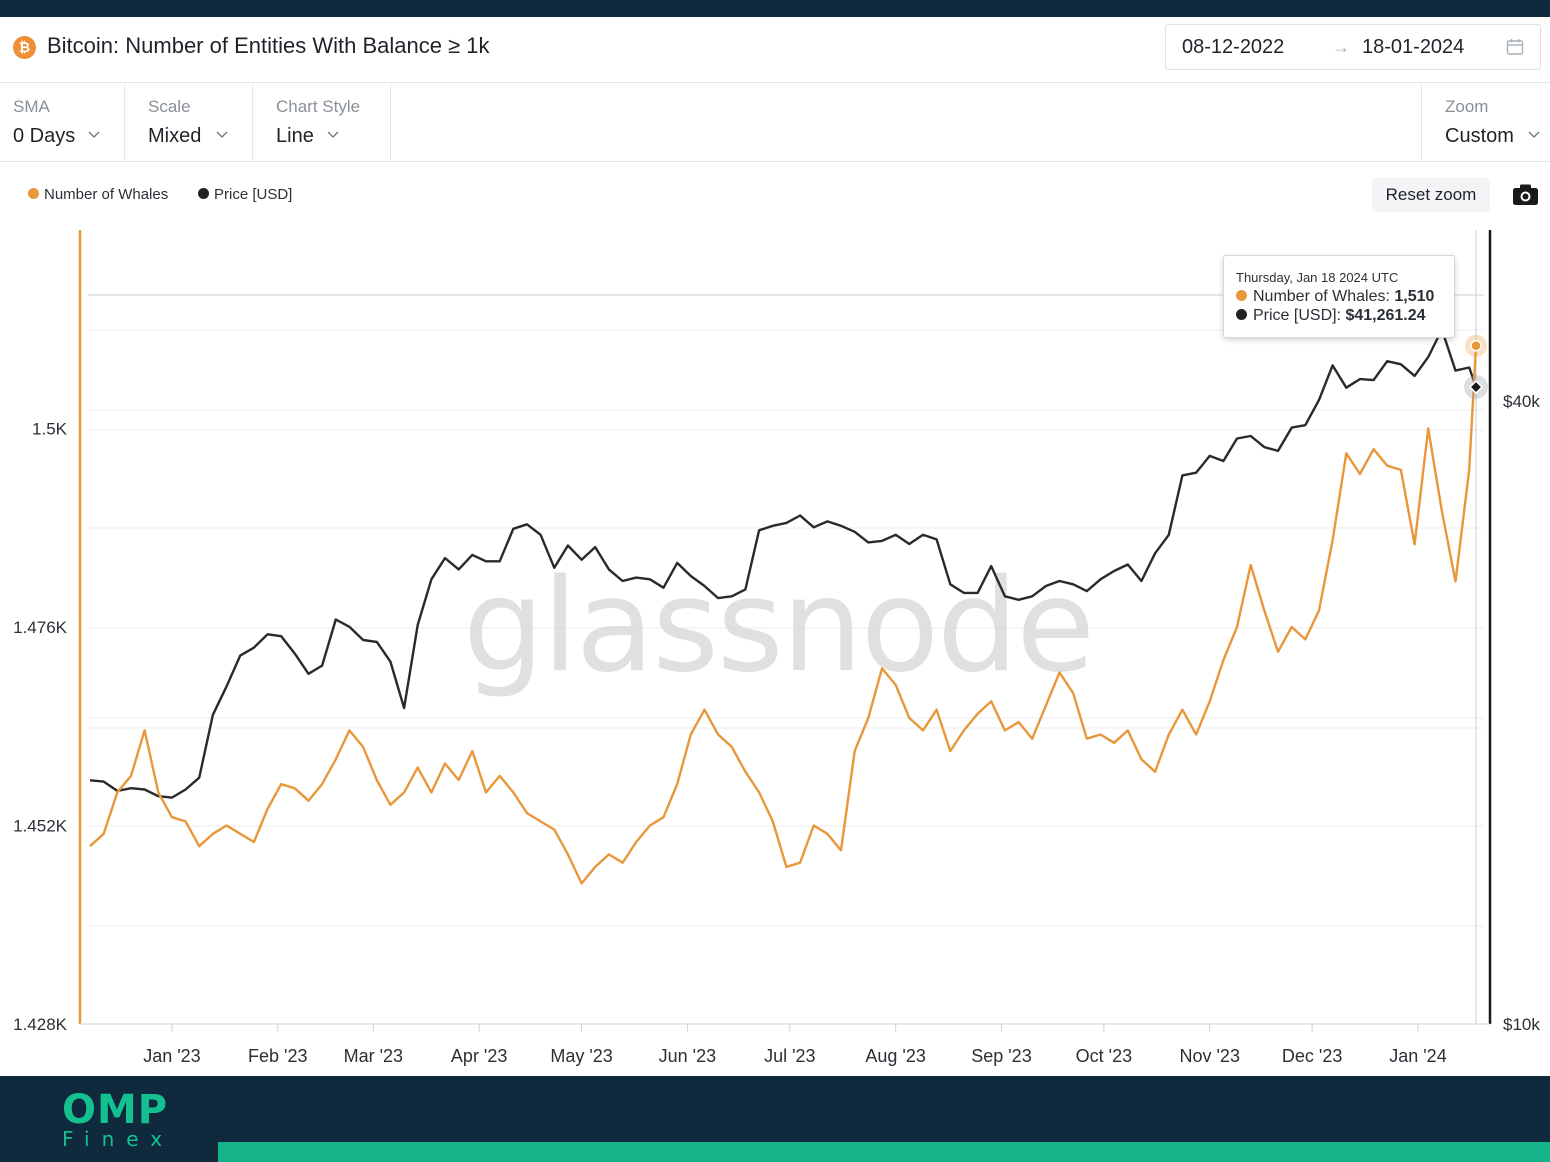  Describe the element at coordinates (24, 47) in the screenshot. I see `bitcoin-icon: ₿` at that location.